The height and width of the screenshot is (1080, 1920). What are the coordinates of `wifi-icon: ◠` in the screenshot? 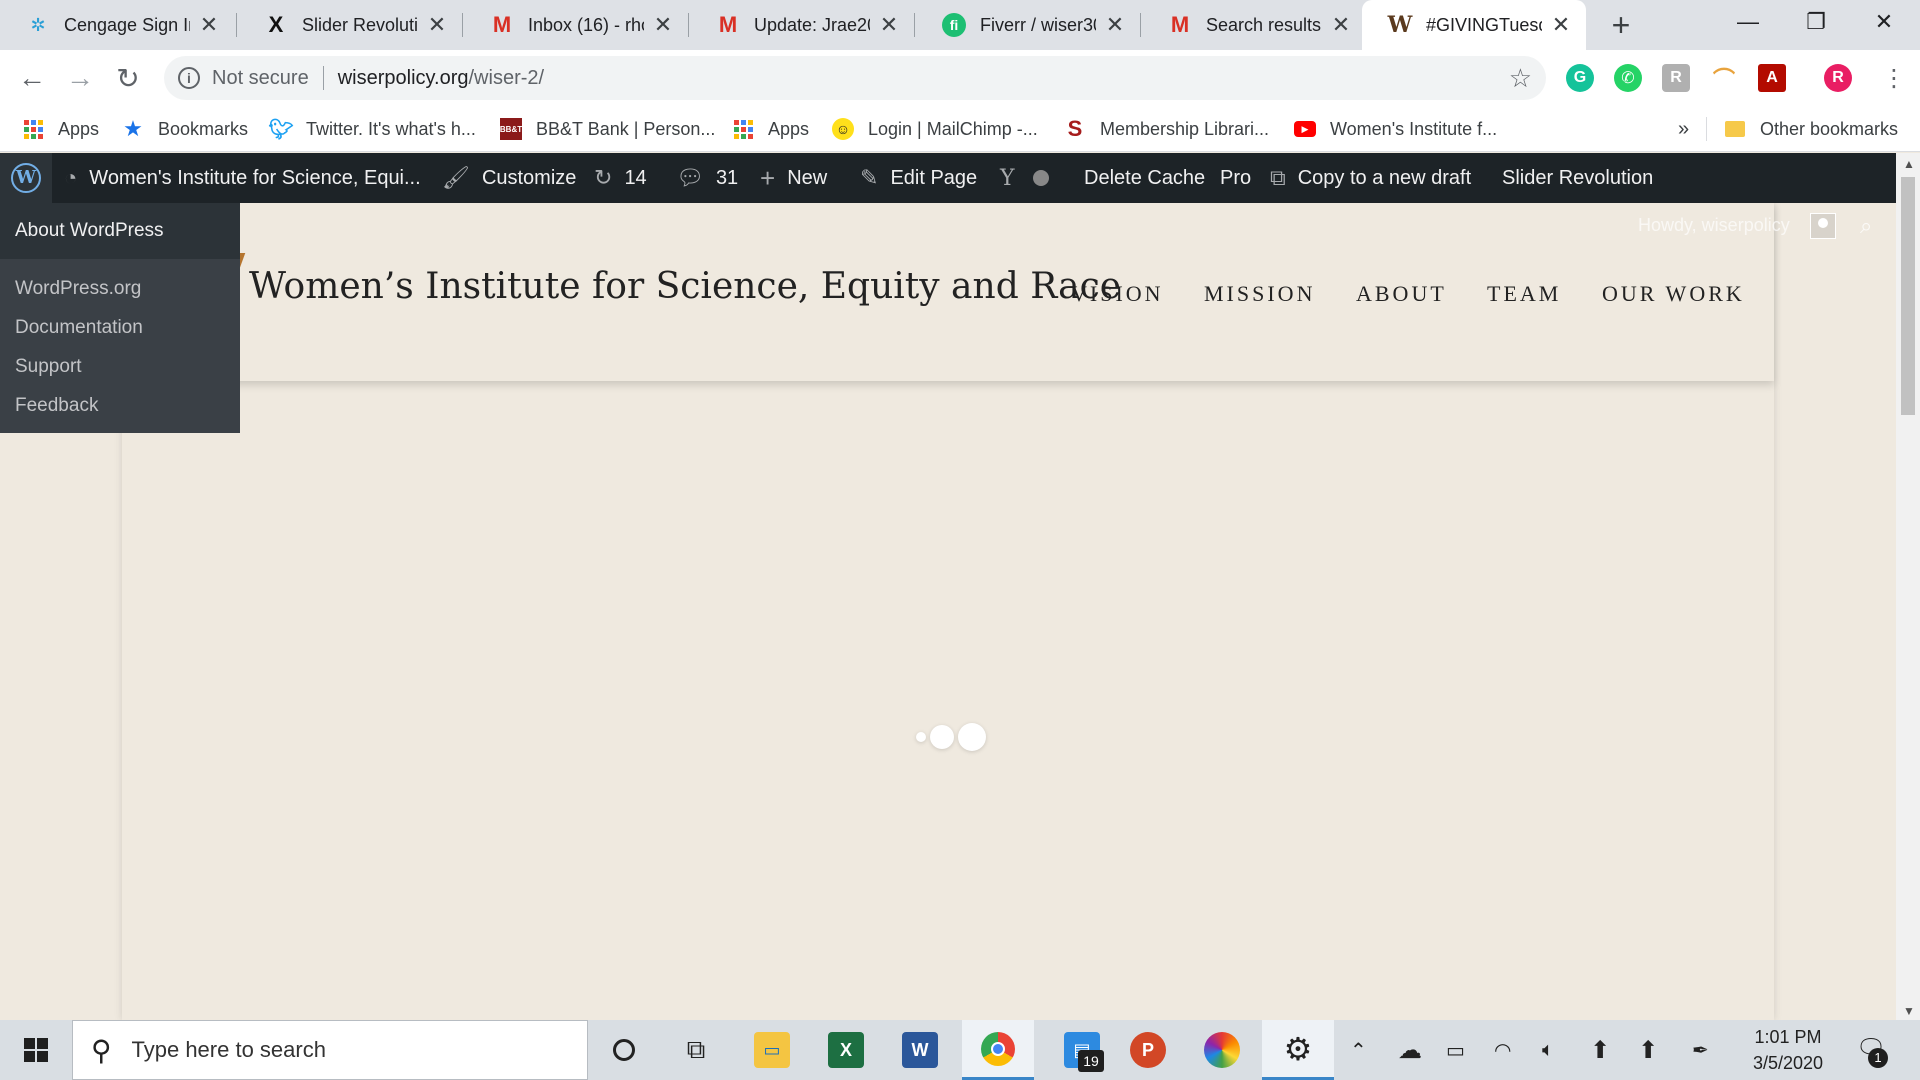 It's located at (1502, 1050).